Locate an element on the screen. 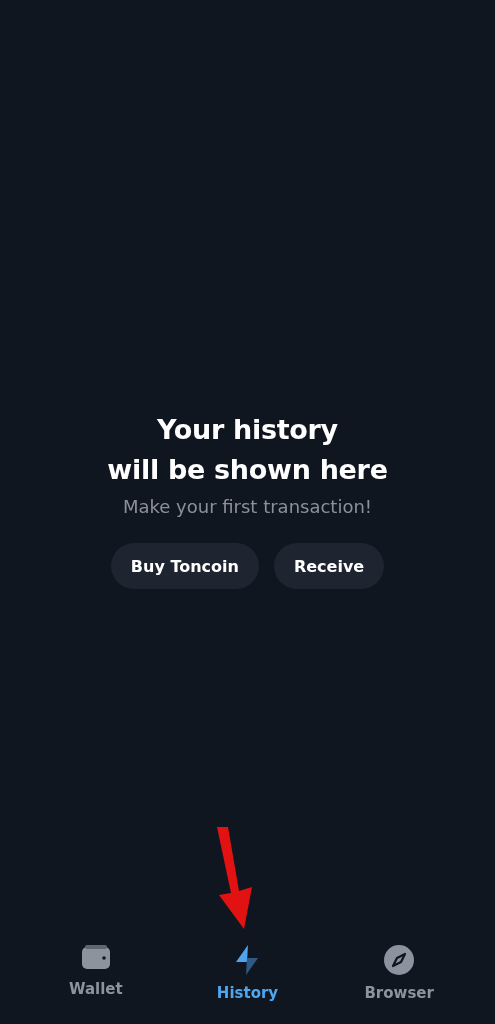 The width and height of the screenshot is (495, 1024). empty-state-subtitle: Make your first transaction! is located at coordinates (247, 506).